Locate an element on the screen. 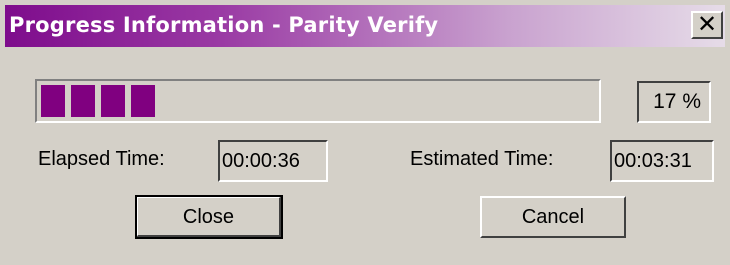 This screenshot has height=265, width=730. cancel-button: Cancel is located at coordinates (553, 217).